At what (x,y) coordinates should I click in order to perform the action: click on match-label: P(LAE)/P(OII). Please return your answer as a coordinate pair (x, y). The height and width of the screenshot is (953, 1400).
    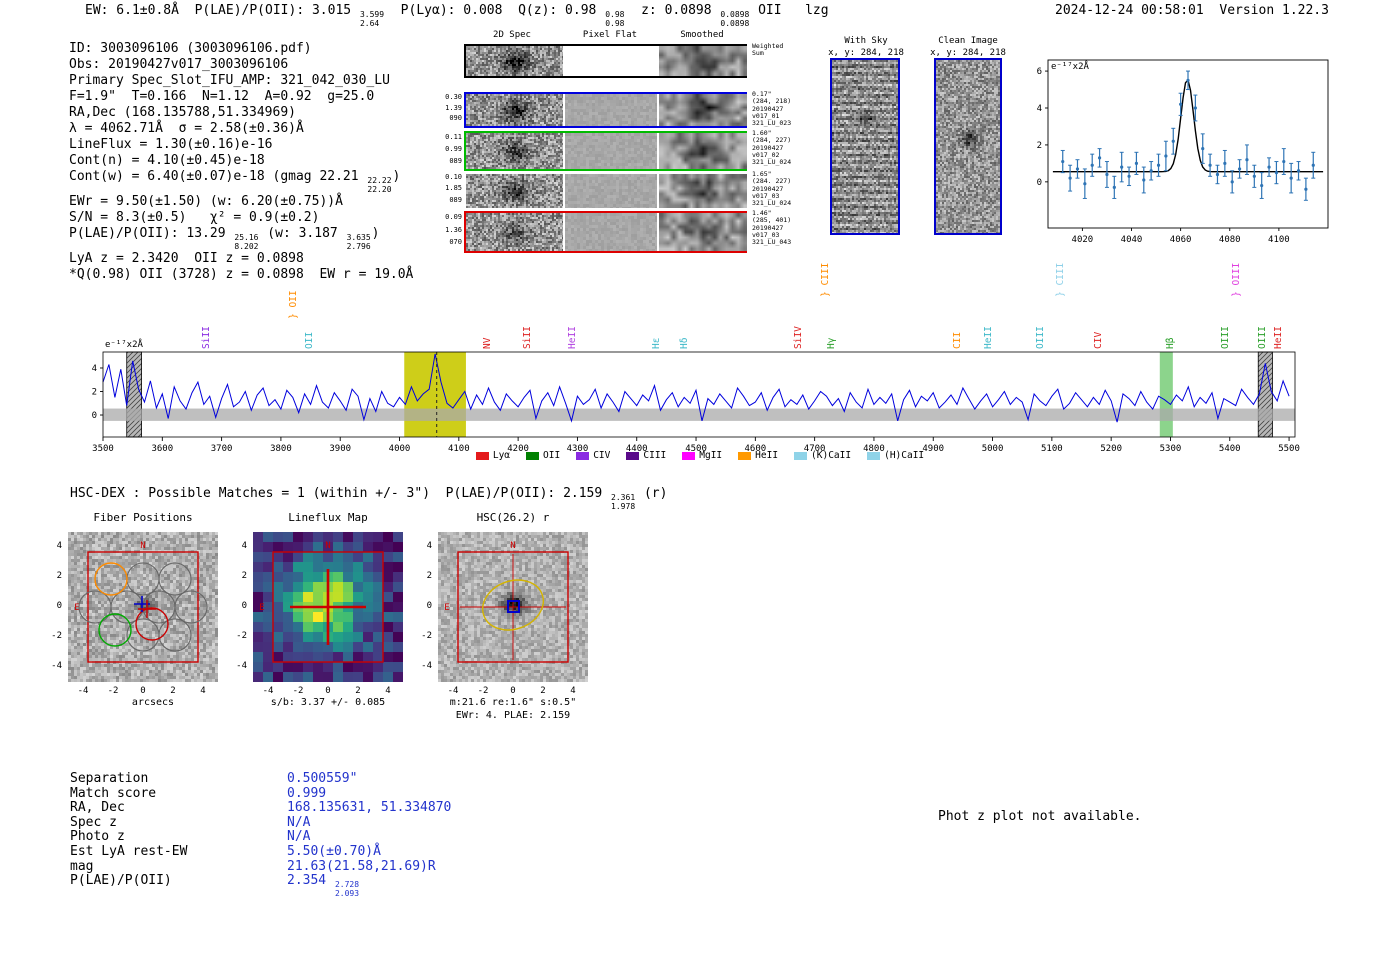
    Looking at the image, I should click on (121, 881).